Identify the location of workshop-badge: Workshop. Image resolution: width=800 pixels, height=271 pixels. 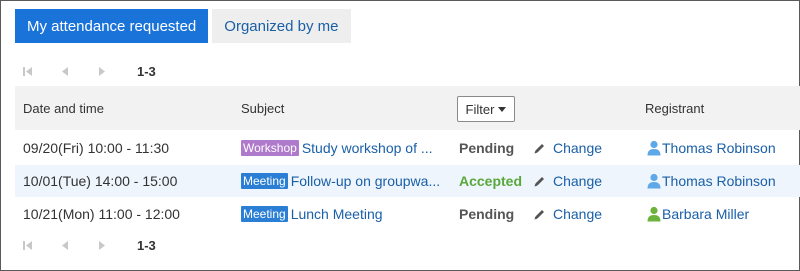
(270, 148).